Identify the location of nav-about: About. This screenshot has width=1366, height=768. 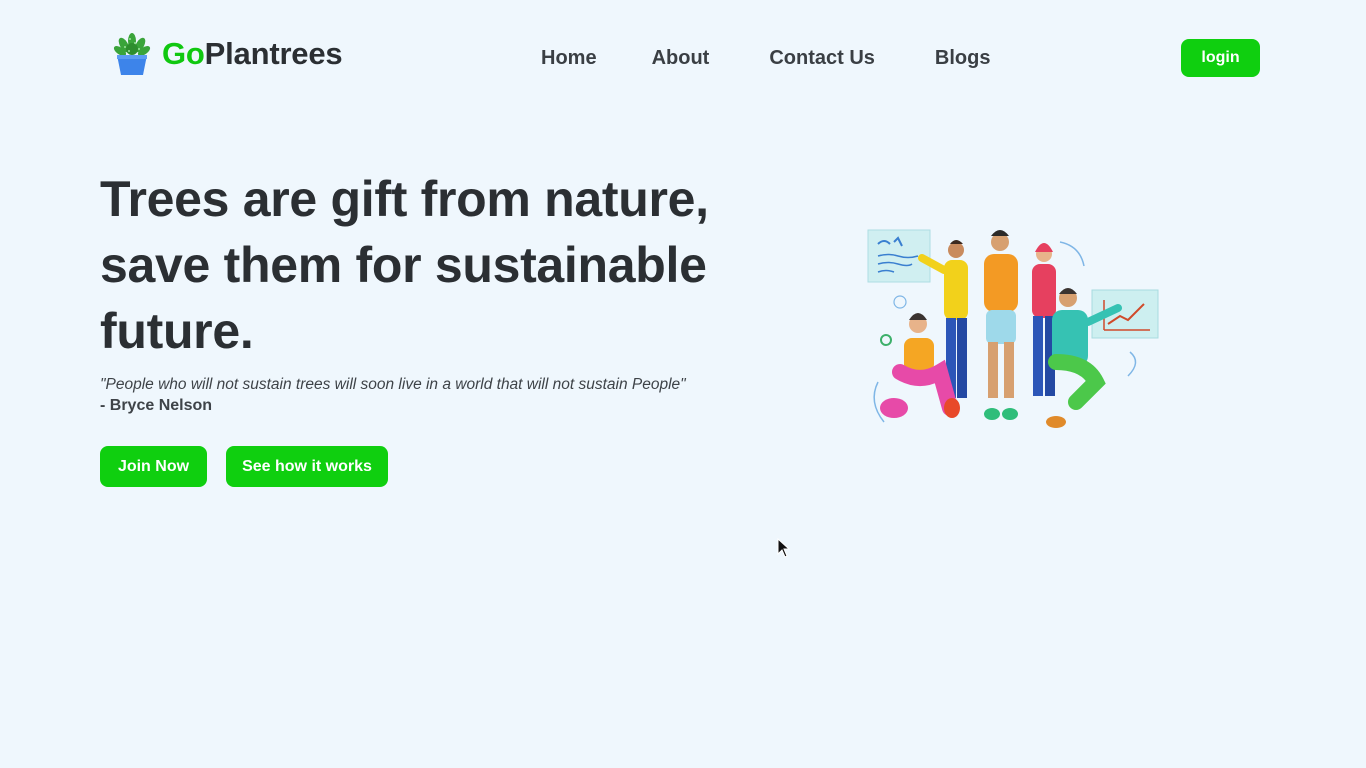
(681, 58).